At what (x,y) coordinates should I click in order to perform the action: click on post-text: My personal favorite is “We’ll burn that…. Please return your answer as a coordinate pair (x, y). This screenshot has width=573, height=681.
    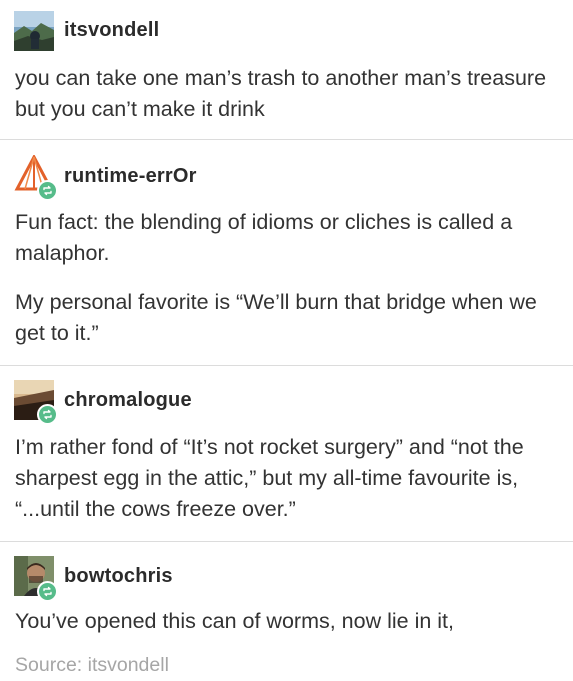
    Looking at the image, I should click on (276, 317).